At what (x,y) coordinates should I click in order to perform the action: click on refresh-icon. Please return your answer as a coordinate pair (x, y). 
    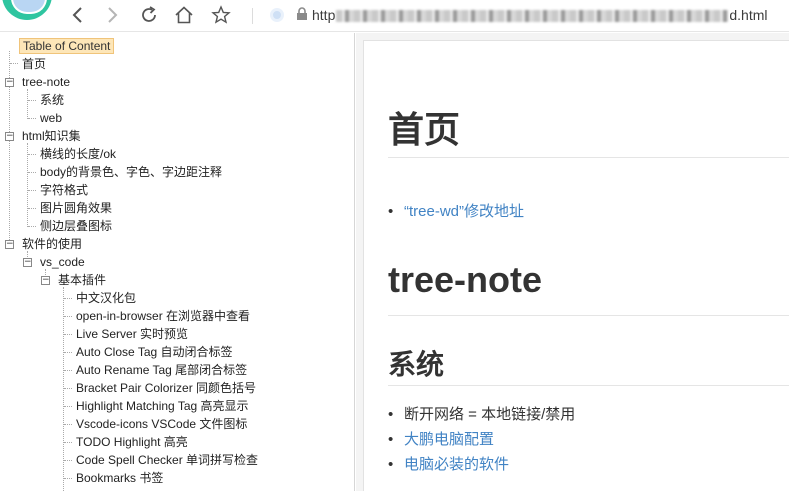
    Looking at the image, I should click on (149, 15).